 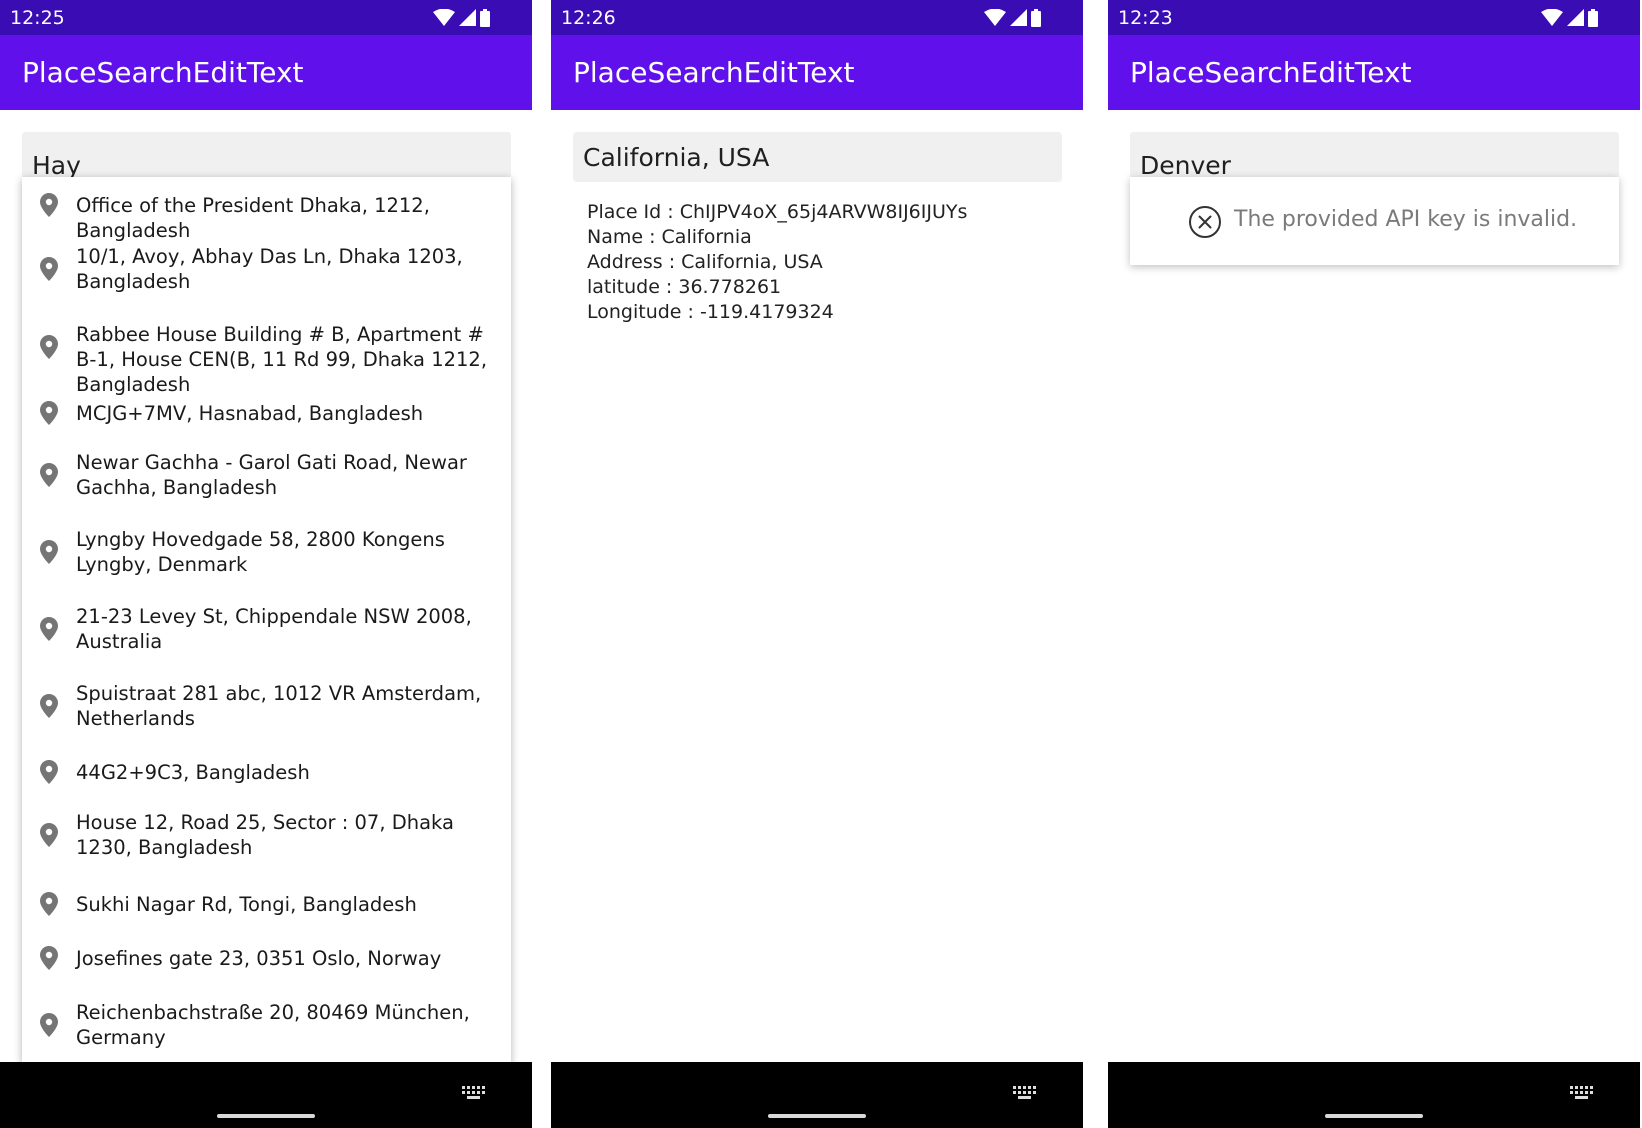 What do you see at coordinates (1374, 157) in the screenshot?
I see `place-search-input: Denver` at bounding box center [1374, 157].